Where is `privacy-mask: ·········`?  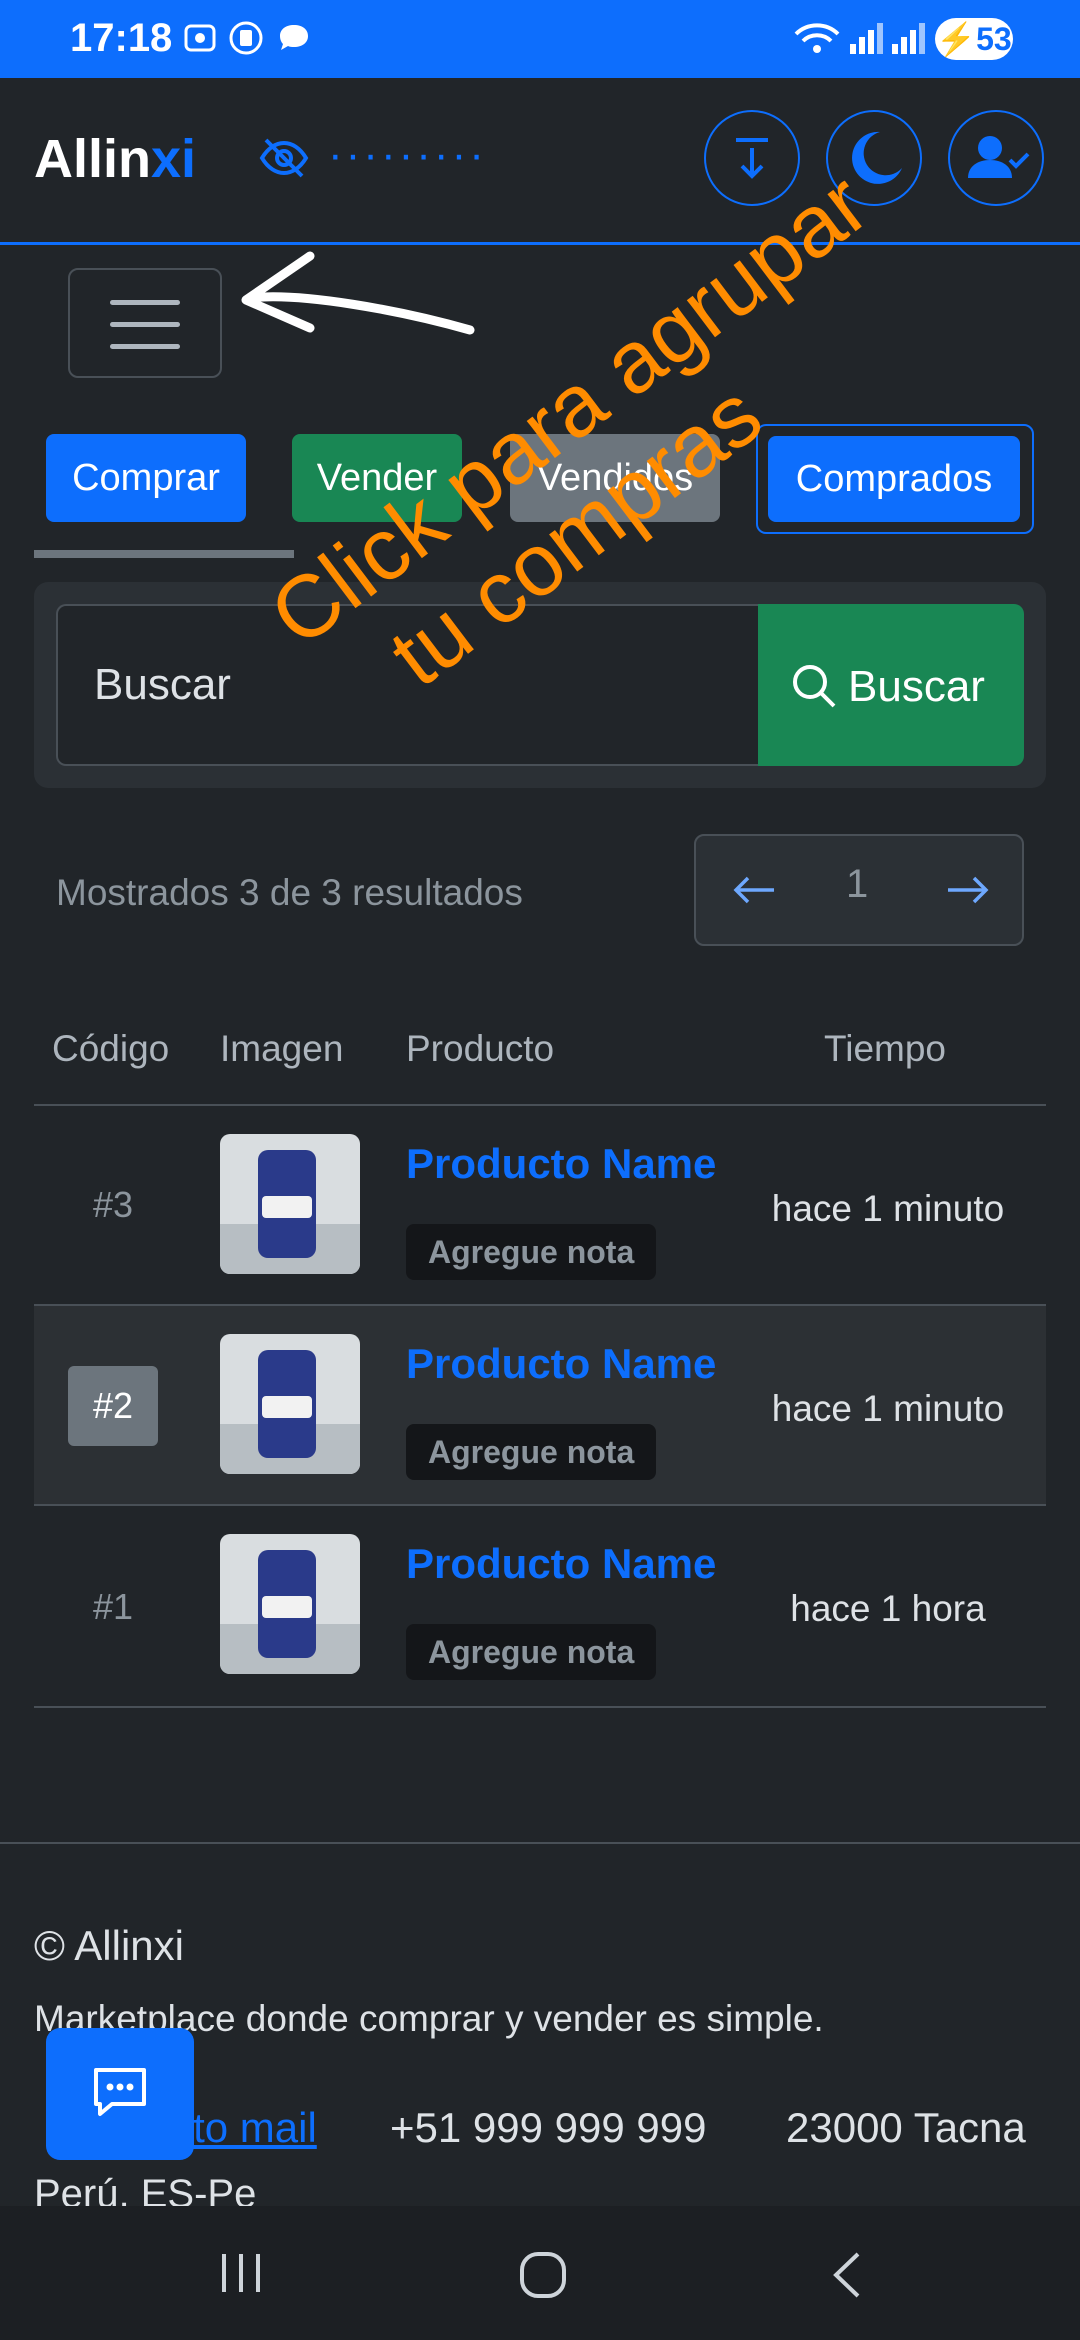
privacy-mask: ········· is located at coordinates (407, 154).